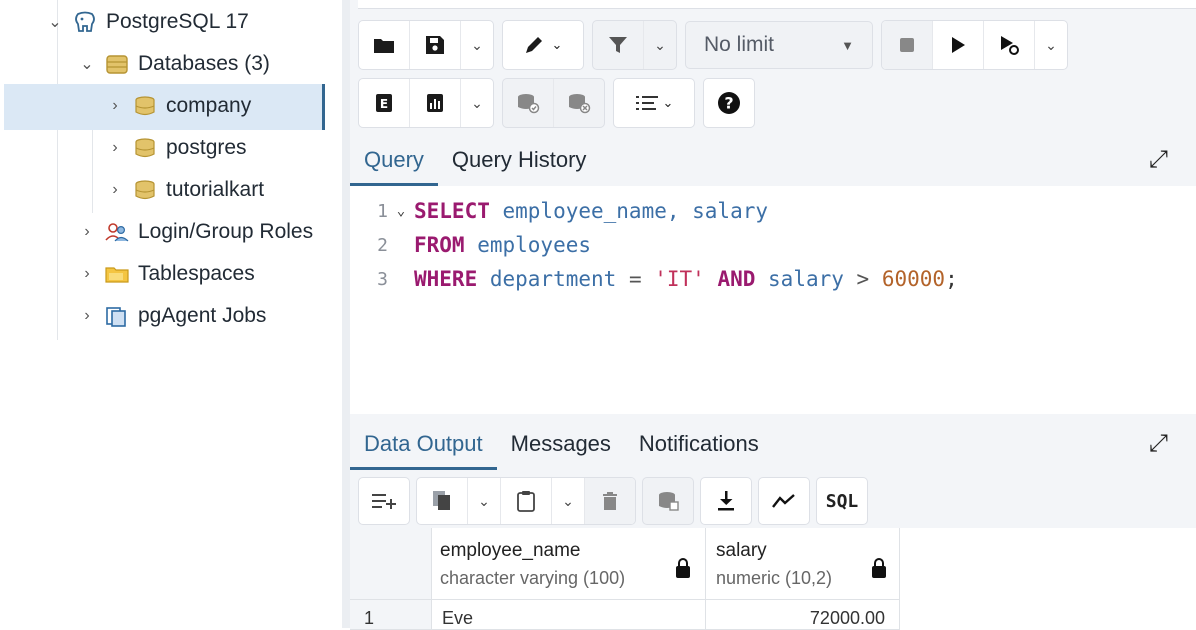  Describe the element at coordinates (391, 564) in the screenshot. I see `row-header-corner` at that location.